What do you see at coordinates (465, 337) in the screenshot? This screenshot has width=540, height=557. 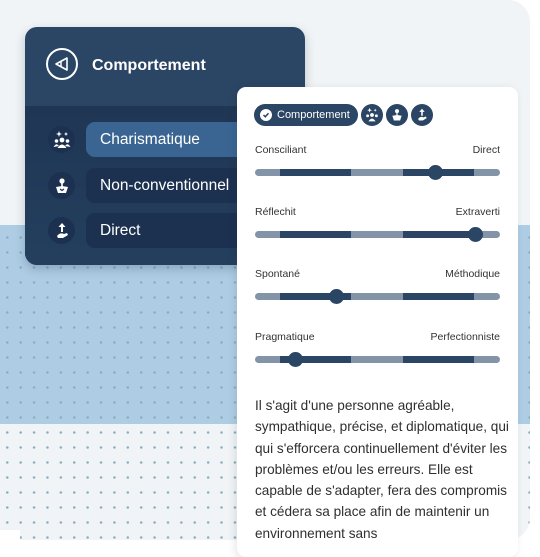 I see `slider-right-label: Perfectionniste` at bounding box center [465, 337].